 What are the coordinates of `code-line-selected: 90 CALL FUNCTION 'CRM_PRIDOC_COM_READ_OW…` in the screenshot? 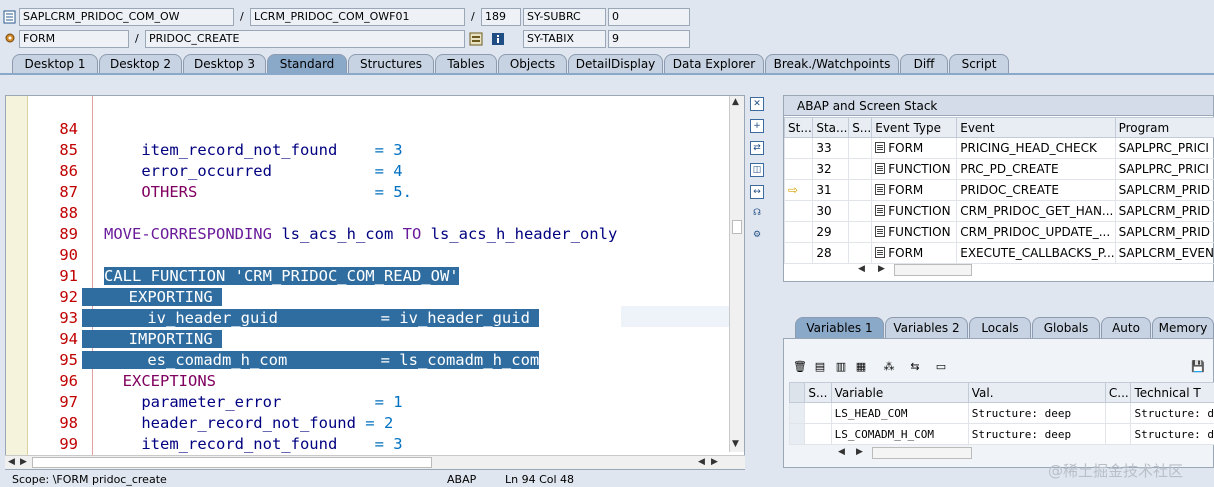 It's located at (375, 254).